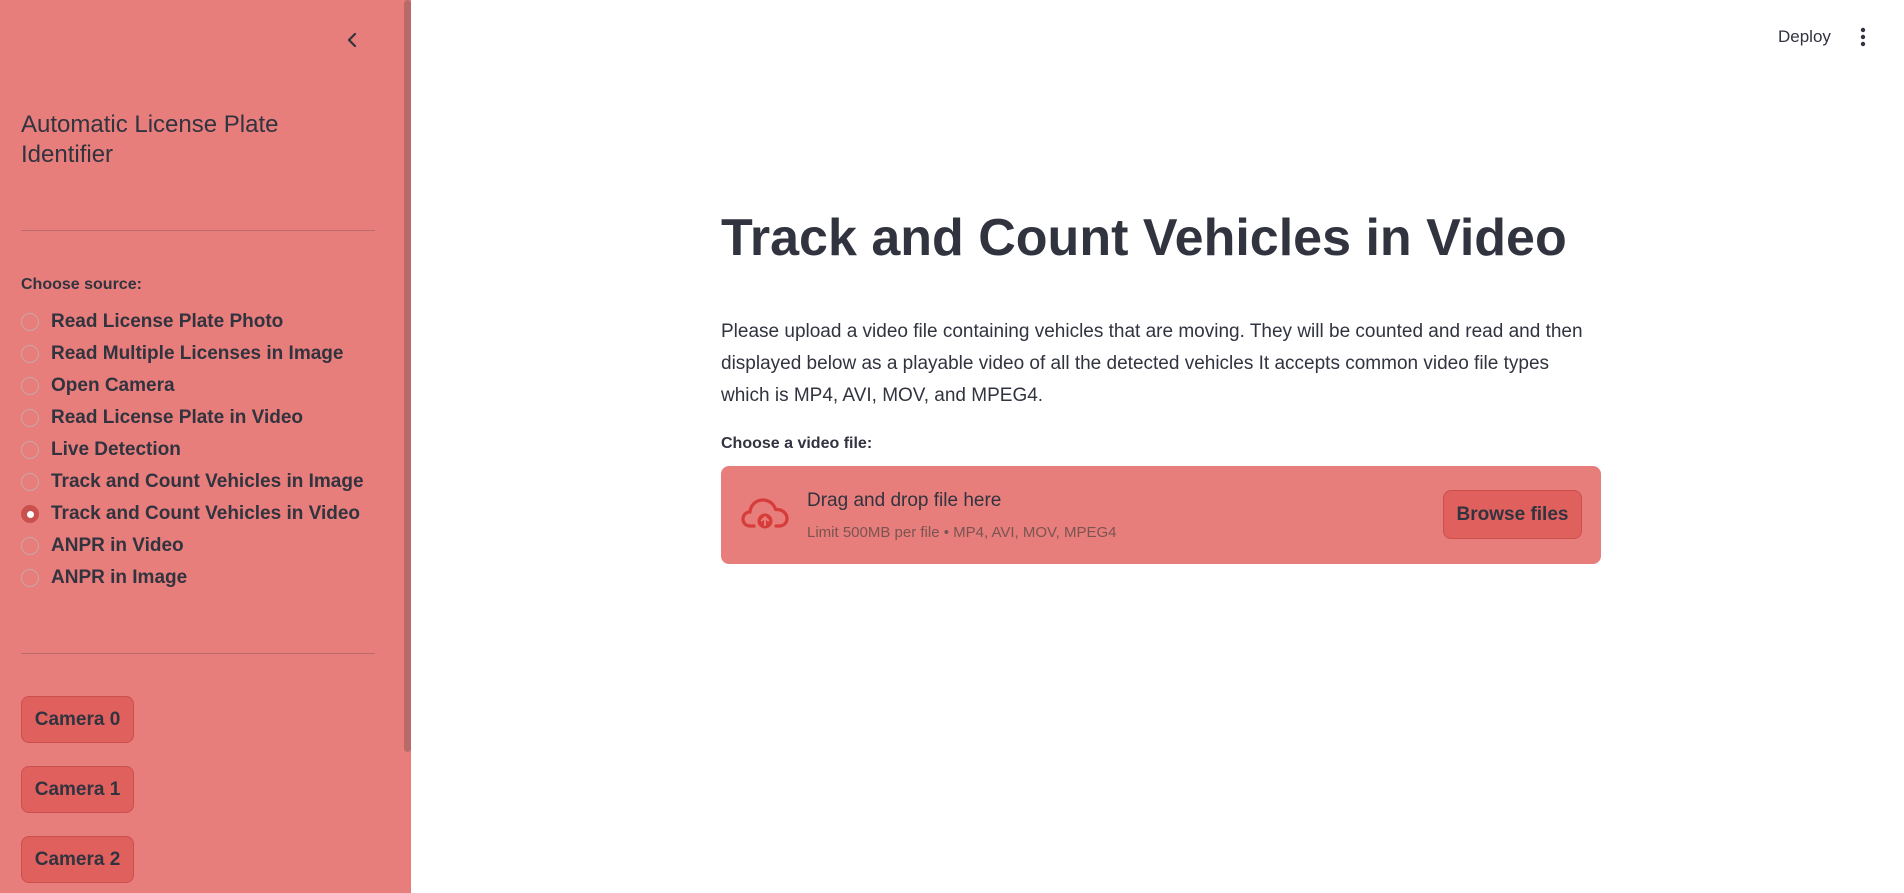 The width and height of the screenshot is (1904, 893). Describe the element at coordinates (797, 443) in the screenshot. I see `uploader-label: Choose a video file:` at that location.